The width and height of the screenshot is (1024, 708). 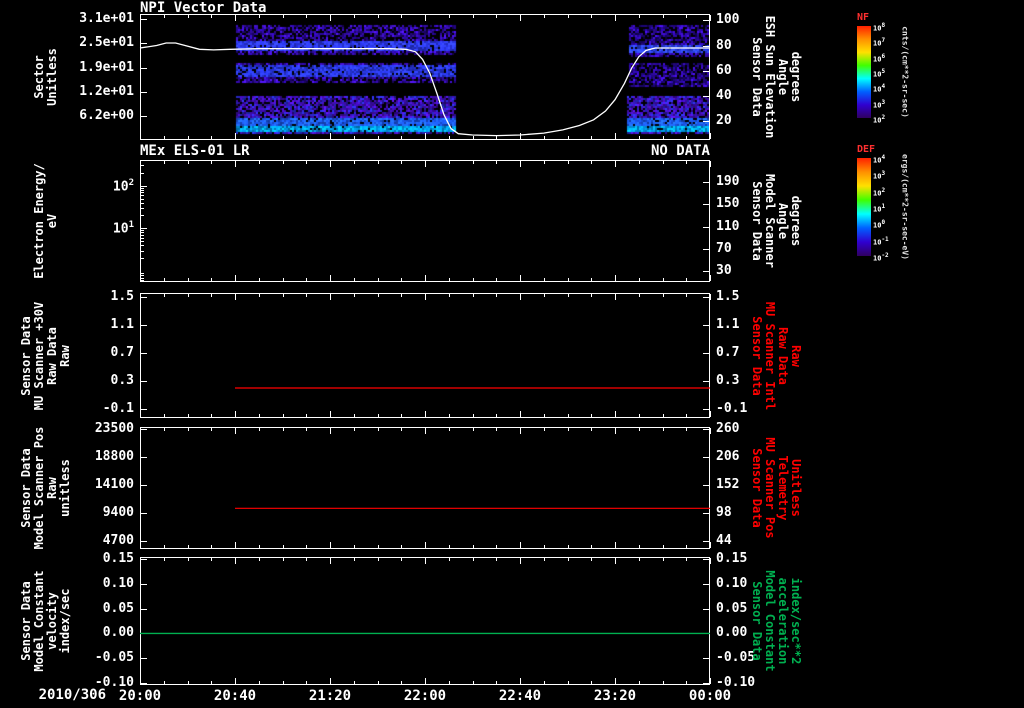 What do you see at coordinates (122, 324) in the screenshot?
I see `y-tick-label: 1.1` at bounding box center [122, 324].